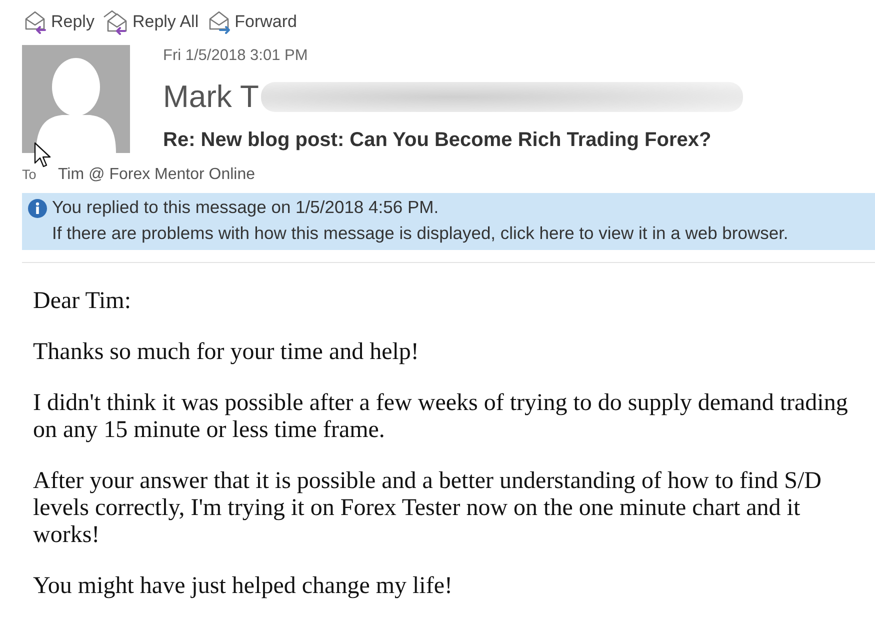  I want to click on recipient-name: Tim @ Forex Mentor Online, so click(157, 175).